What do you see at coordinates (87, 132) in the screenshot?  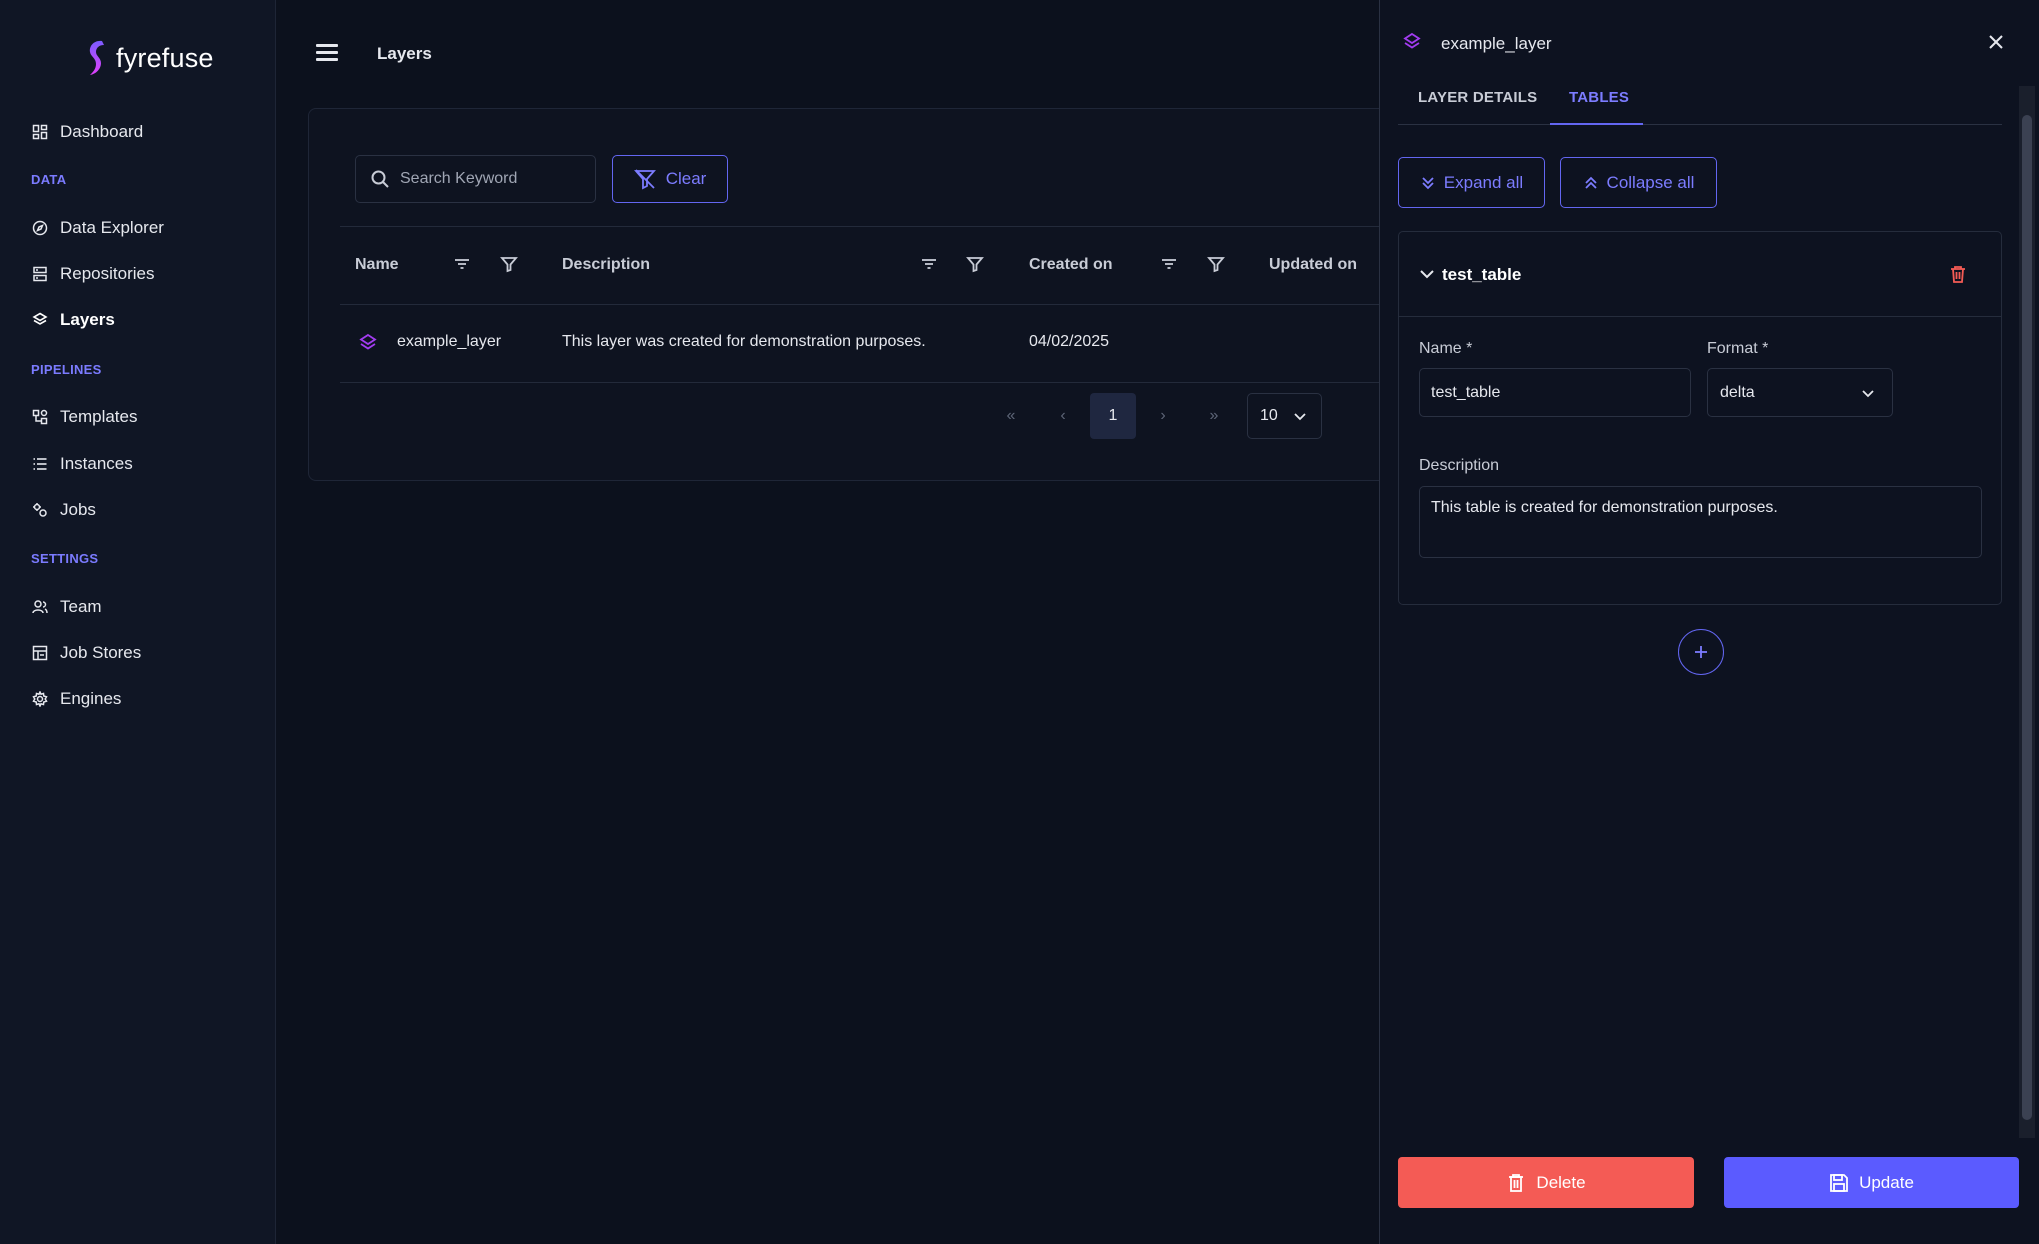 I see `sidebar-item-dashboard: Dashboard` at bounding box center [87, 132].